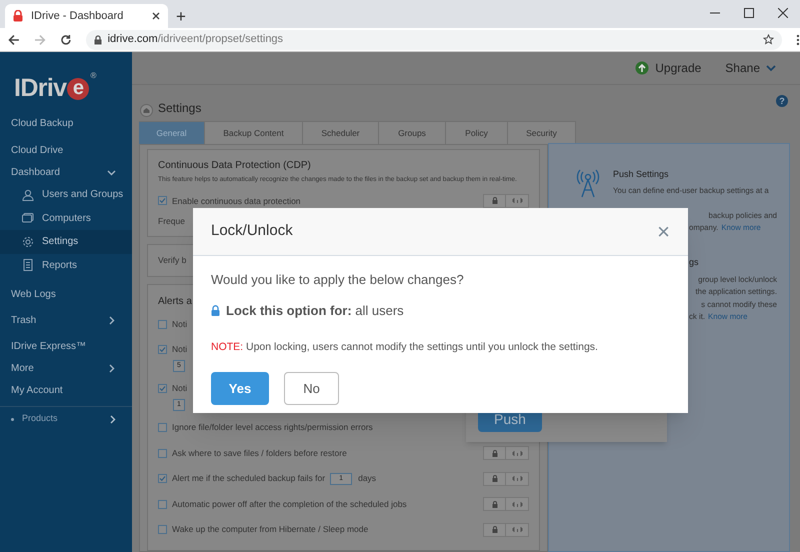 The width and height of the screenshot is (800, 552). What do you see at coordinates (93, 76) in the screenshot?
I see `registered-mark: ®` at bounding box center [93, 76].